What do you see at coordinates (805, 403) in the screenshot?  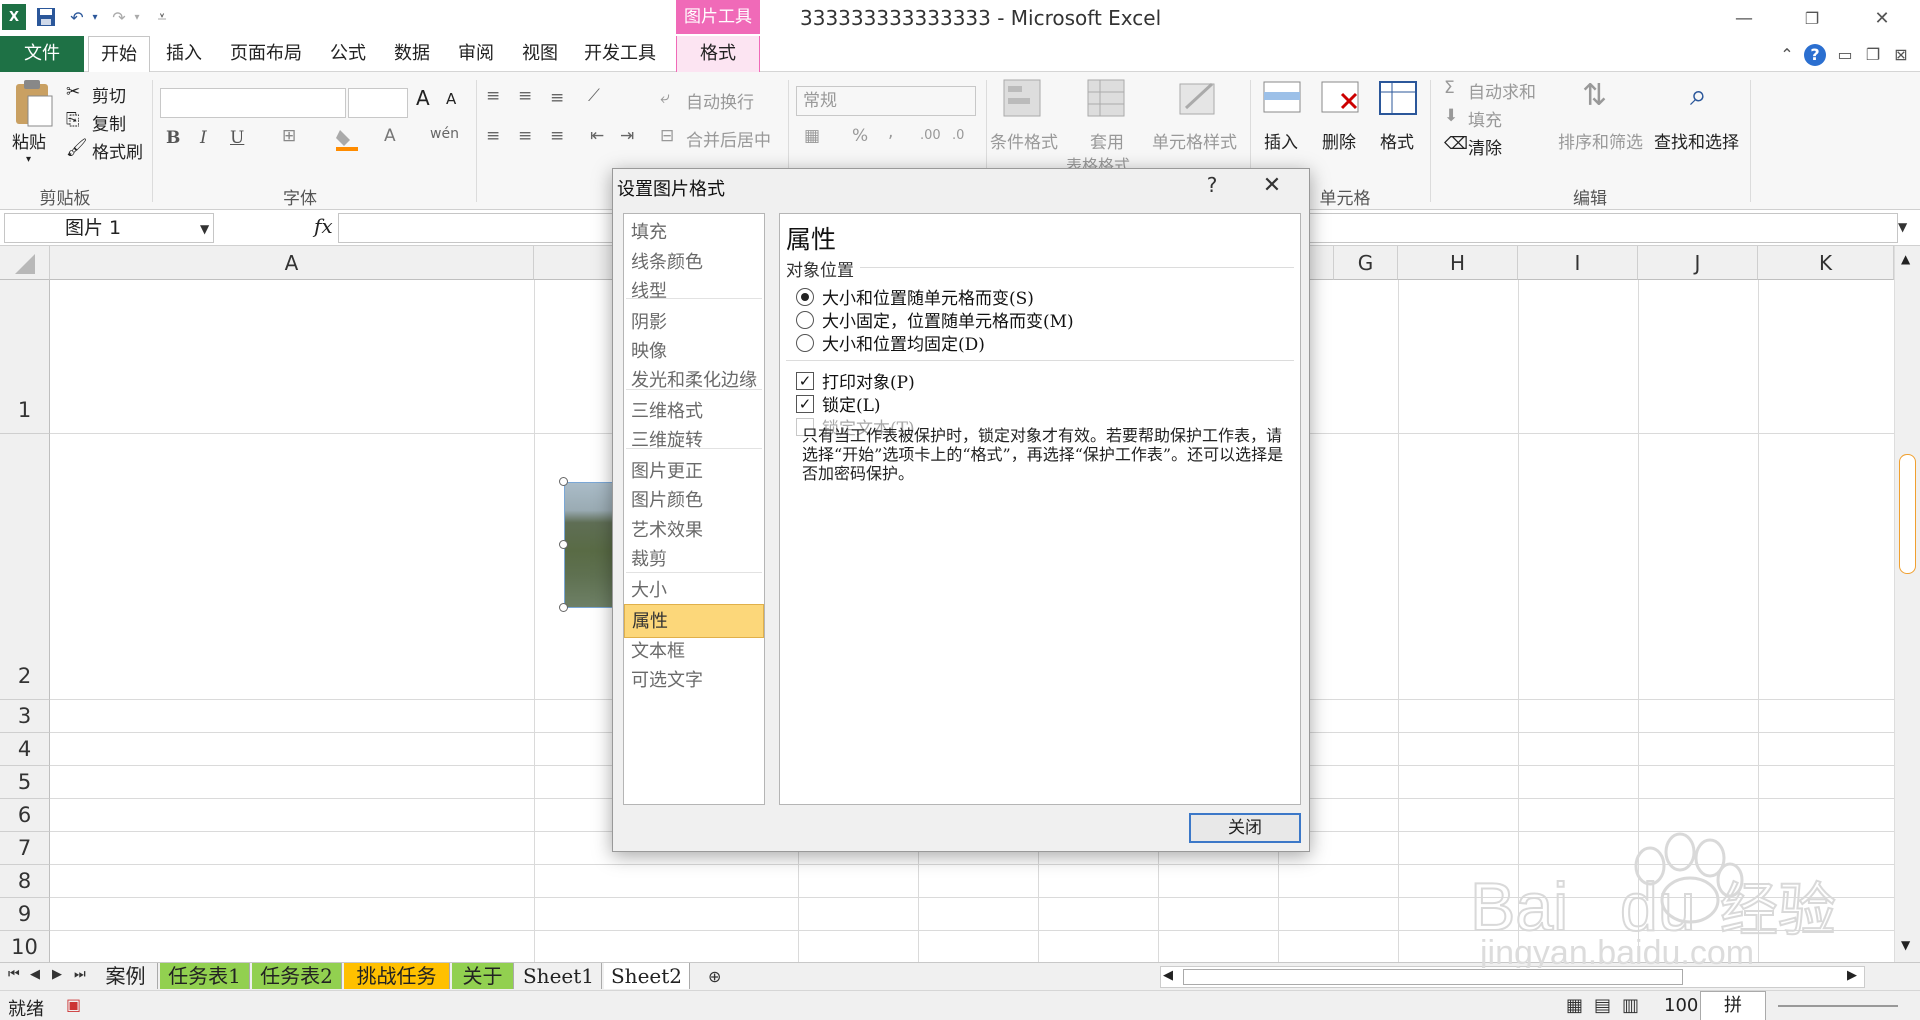 I see `checkbox: ✓` at bounding box center [805, 403].